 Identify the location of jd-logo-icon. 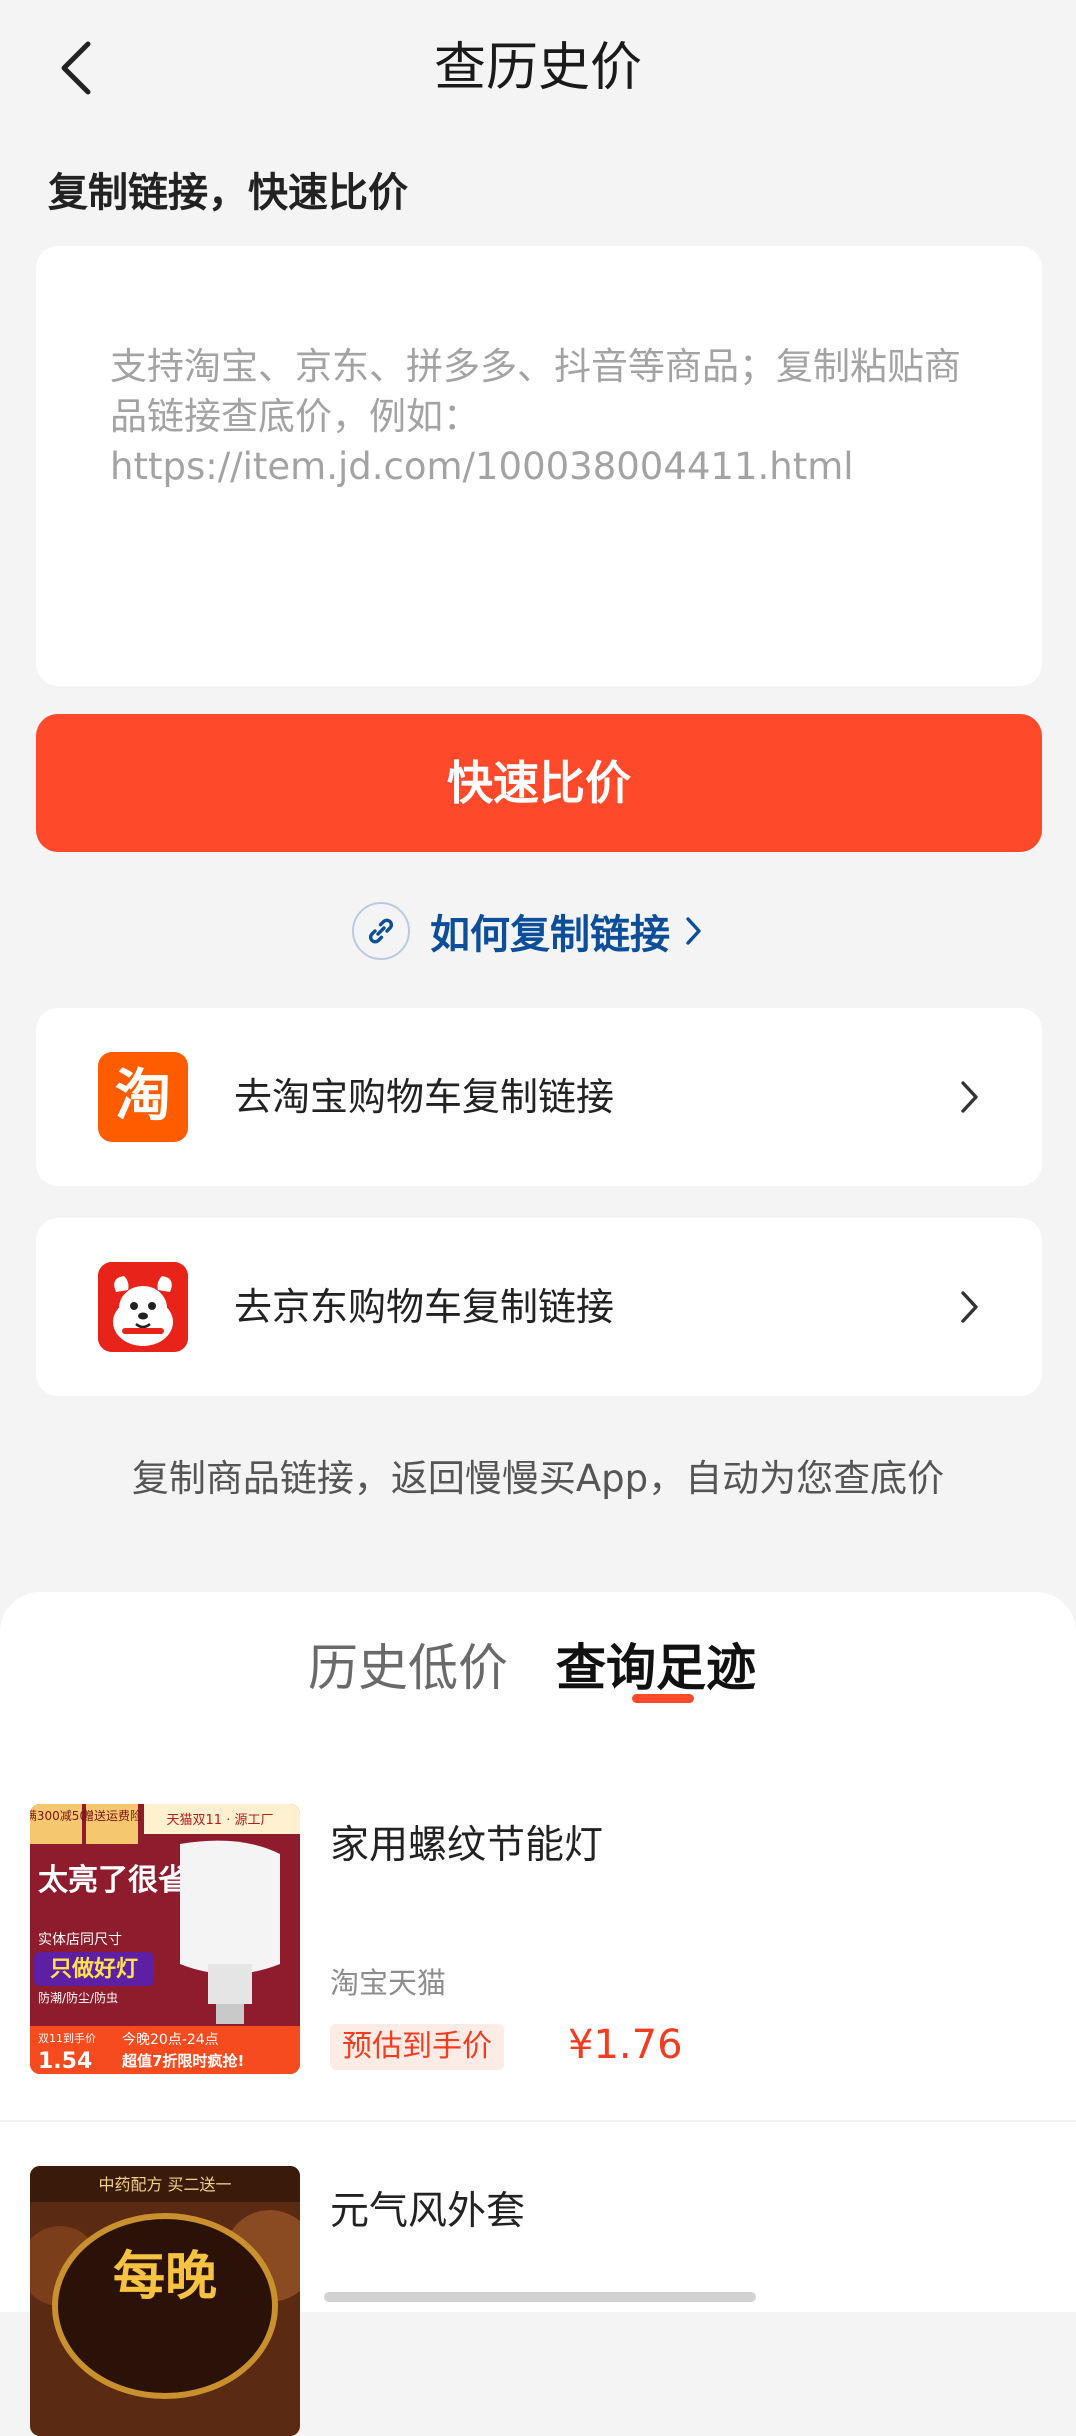
(143, 1307).